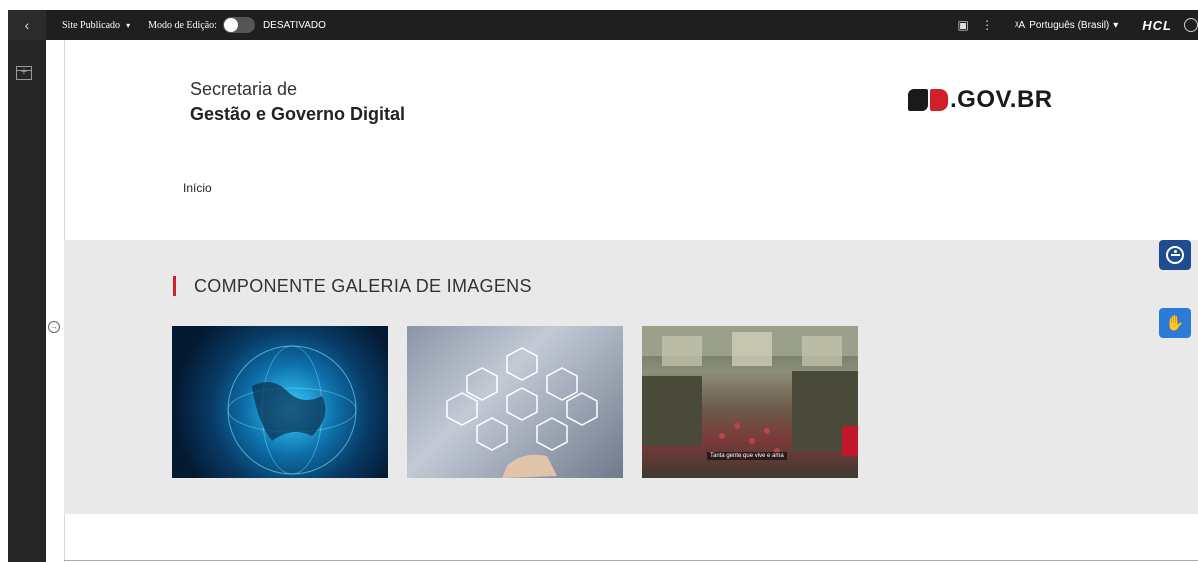 The width and height of the screenshot is (1198, 562). I want to click on back-button: ‹, so click(27, 25).